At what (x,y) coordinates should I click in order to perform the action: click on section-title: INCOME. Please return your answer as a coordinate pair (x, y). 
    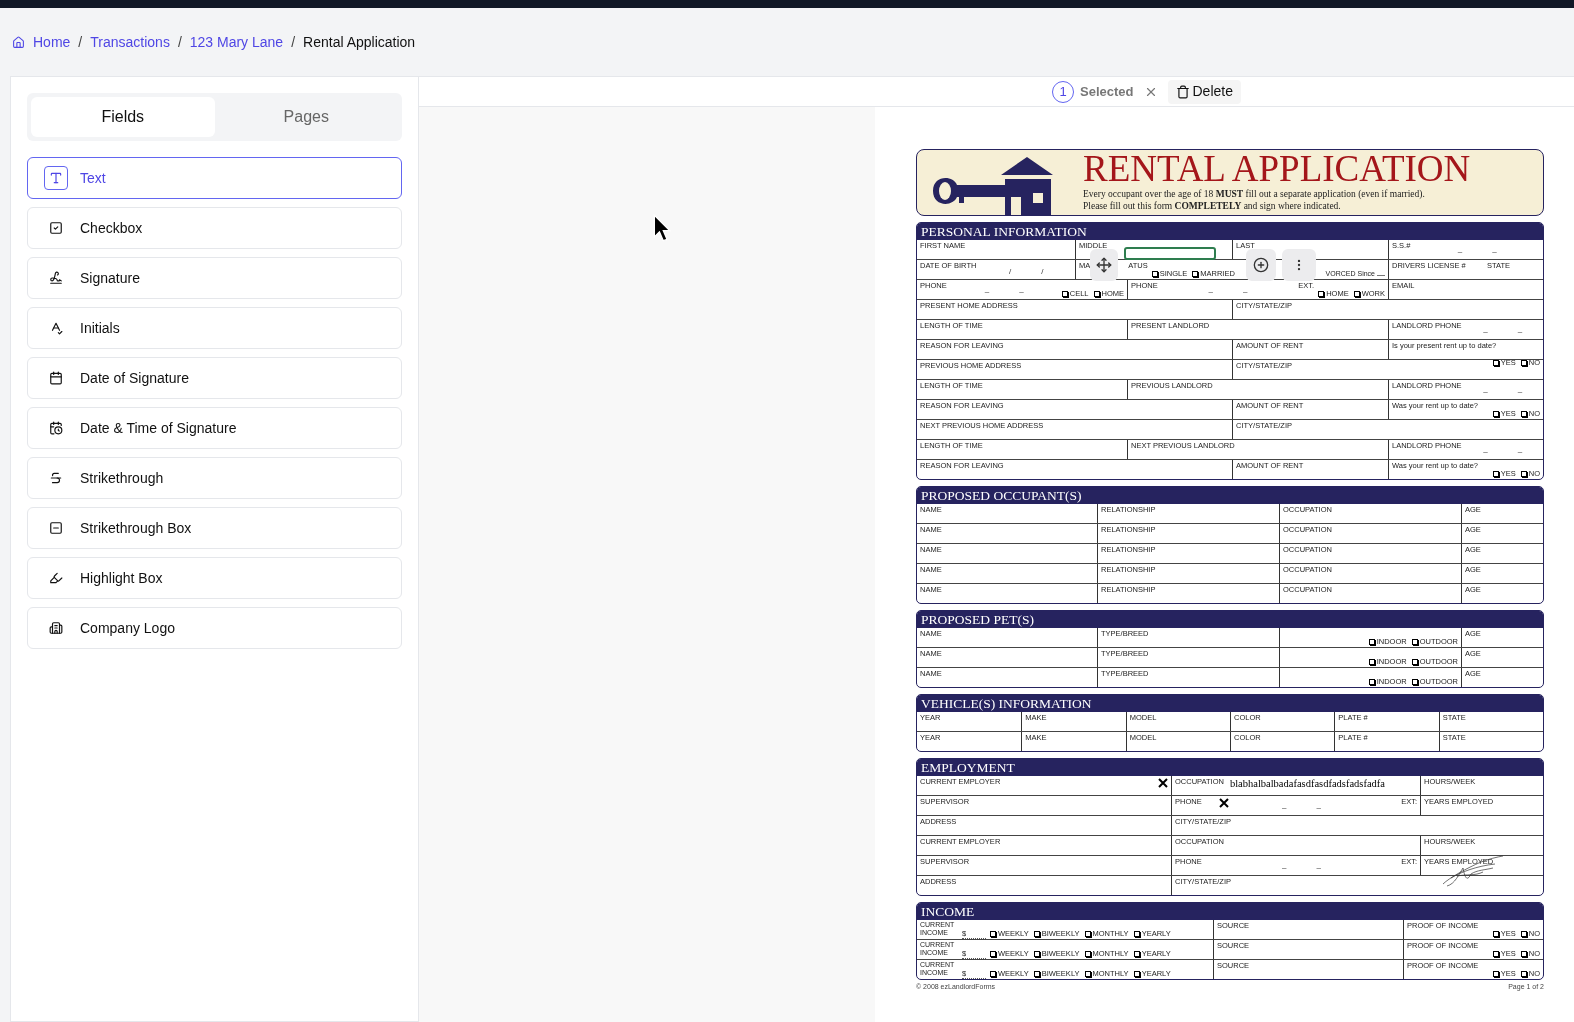
    Looking at the image, I should click on (1230, 911).